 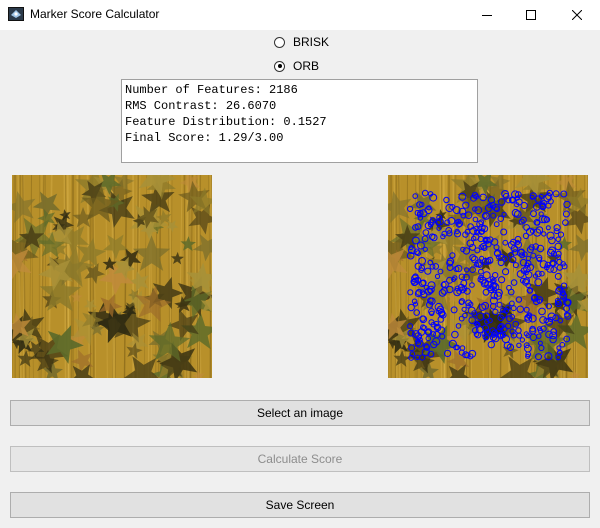 I want to click on radio-brisk-indicator, so click(x=279, y=42).